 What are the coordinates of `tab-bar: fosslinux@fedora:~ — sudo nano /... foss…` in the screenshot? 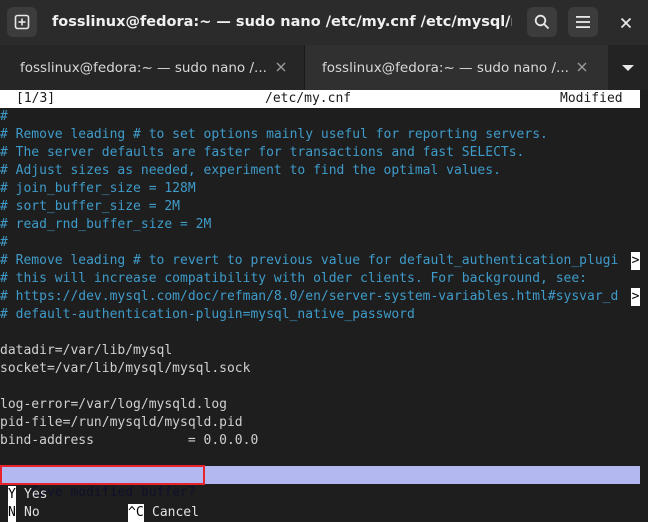 It's located at (324, 67).